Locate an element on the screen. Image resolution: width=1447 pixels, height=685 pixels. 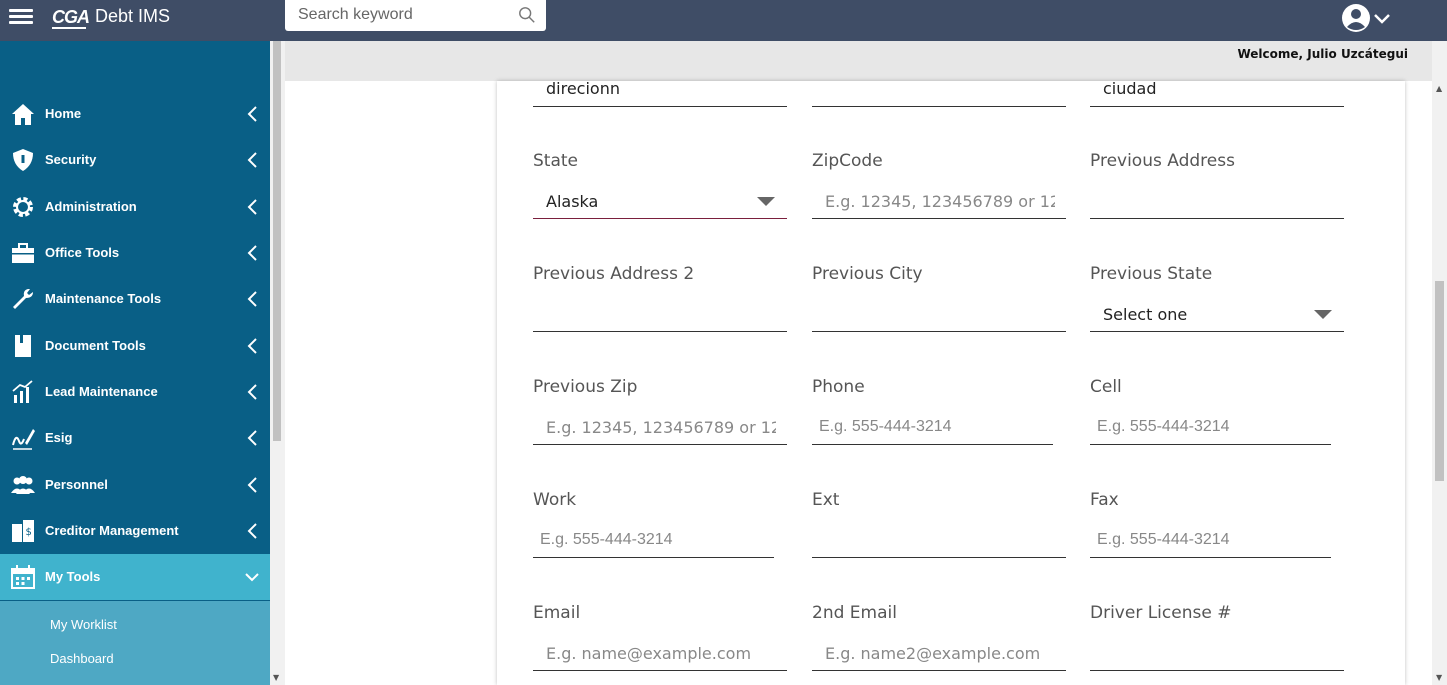
bar-chart-icon is located at coordinates (22, 391).